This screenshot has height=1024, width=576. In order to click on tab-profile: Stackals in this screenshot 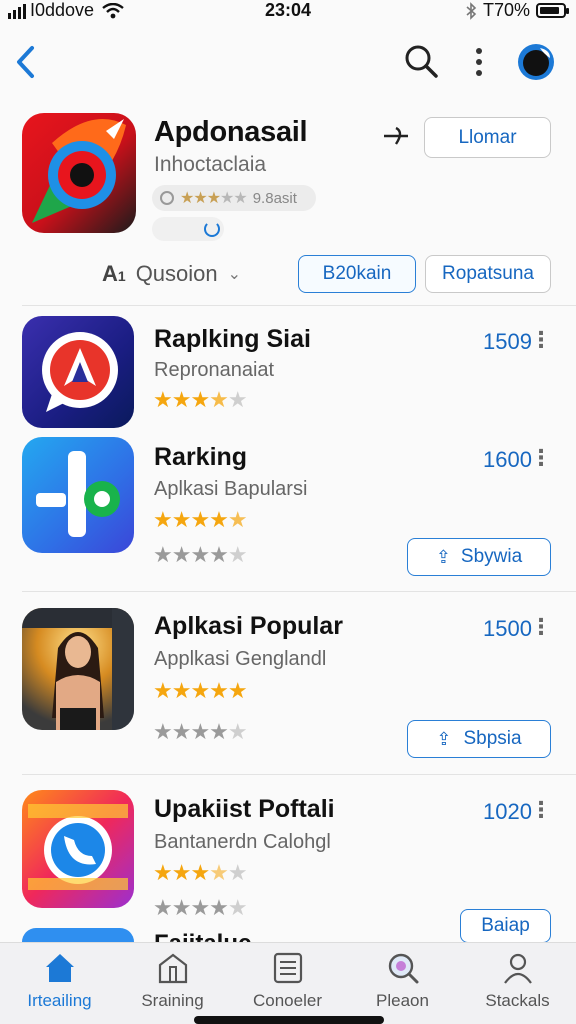, I will do `click(517, 981)`.